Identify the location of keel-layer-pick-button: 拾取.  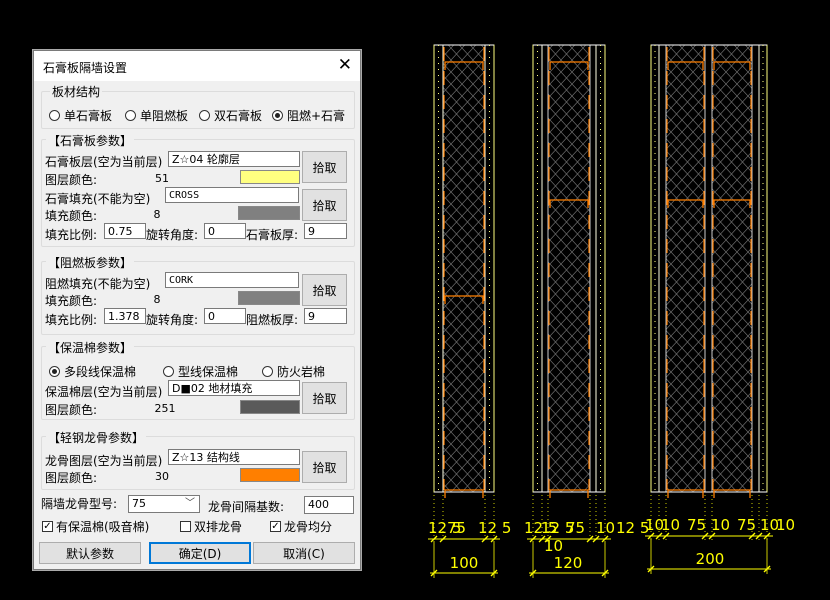
(324, 467).